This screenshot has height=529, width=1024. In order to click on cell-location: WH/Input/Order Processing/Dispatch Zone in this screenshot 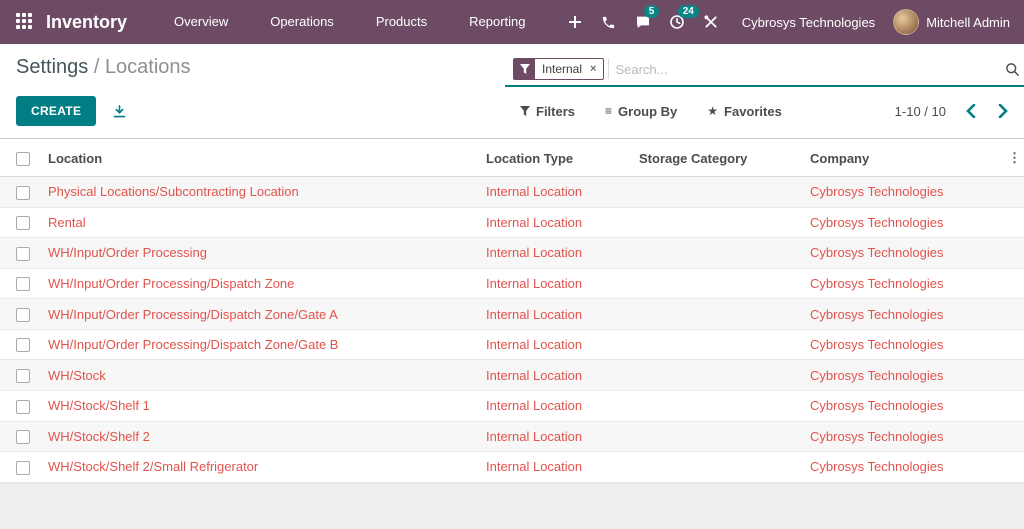, I will do `click(263, 283)`.